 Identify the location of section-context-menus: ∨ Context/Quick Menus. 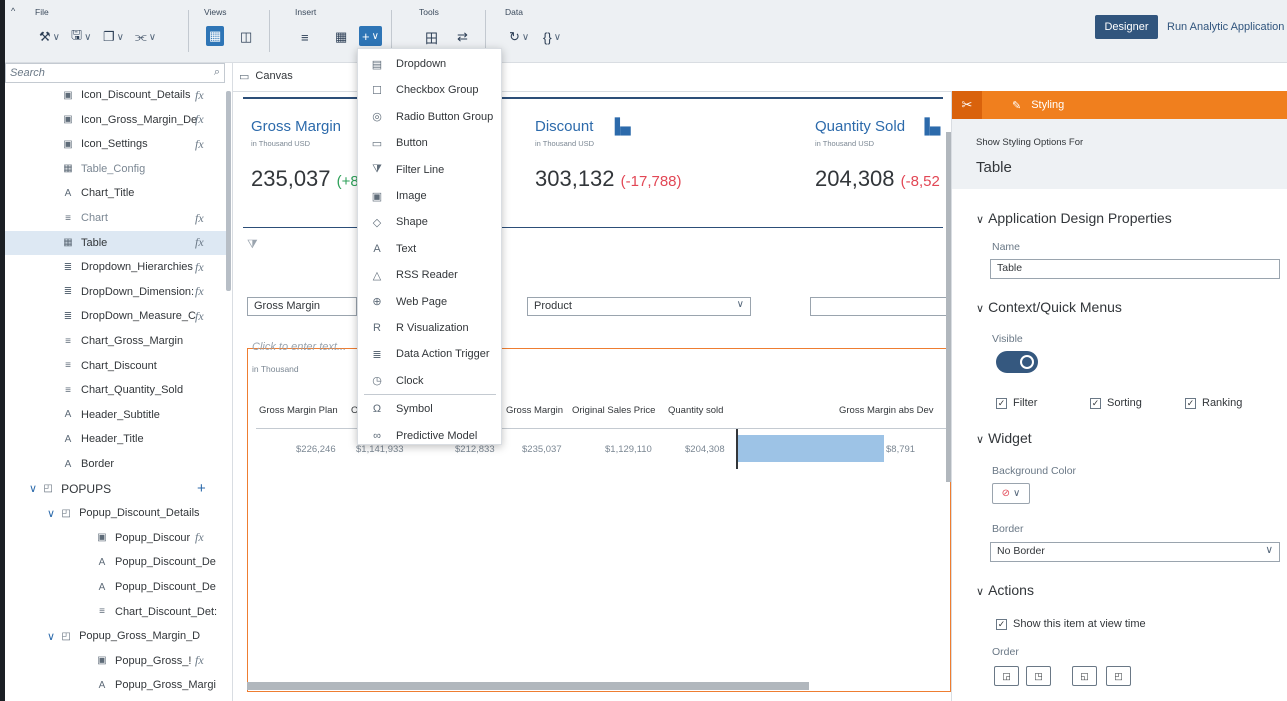
(1049, 307).